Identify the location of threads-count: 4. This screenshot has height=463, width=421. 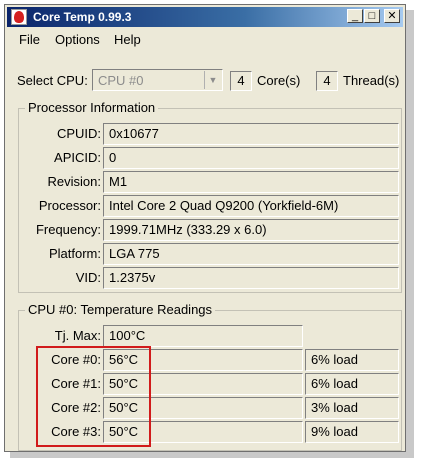
(327, 81).